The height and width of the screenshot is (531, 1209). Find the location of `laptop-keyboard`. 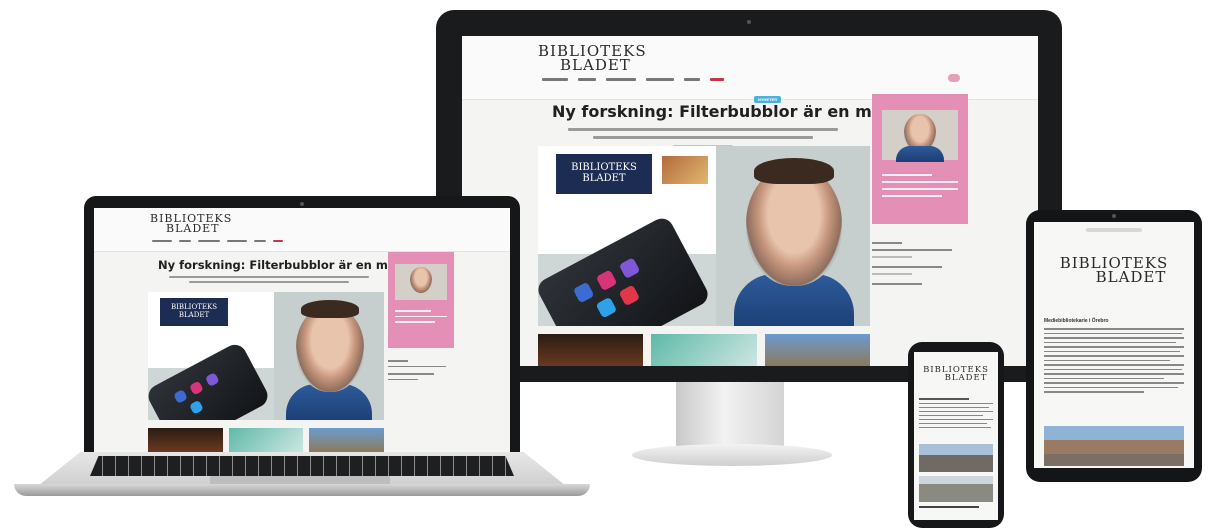

laptop-keyboard is located at coordinates (302, 466).